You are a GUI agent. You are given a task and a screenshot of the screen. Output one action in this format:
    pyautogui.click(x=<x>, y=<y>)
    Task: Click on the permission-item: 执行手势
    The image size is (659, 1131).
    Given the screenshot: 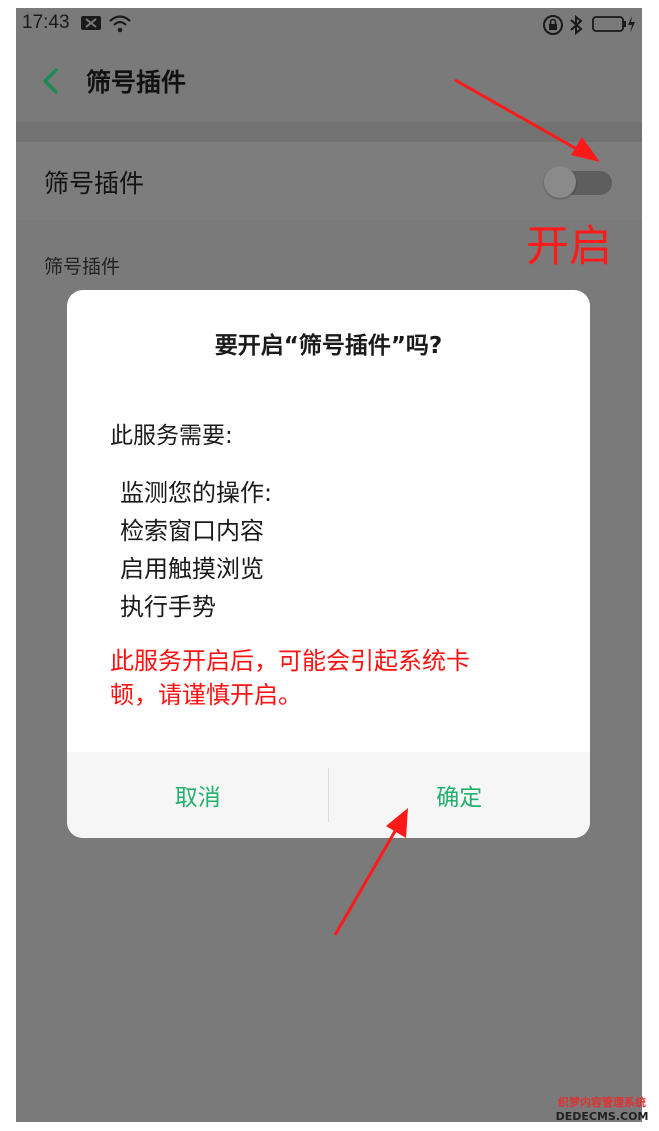 What is the action you would take?
    pyautogui.click(x=168, y=607)
    